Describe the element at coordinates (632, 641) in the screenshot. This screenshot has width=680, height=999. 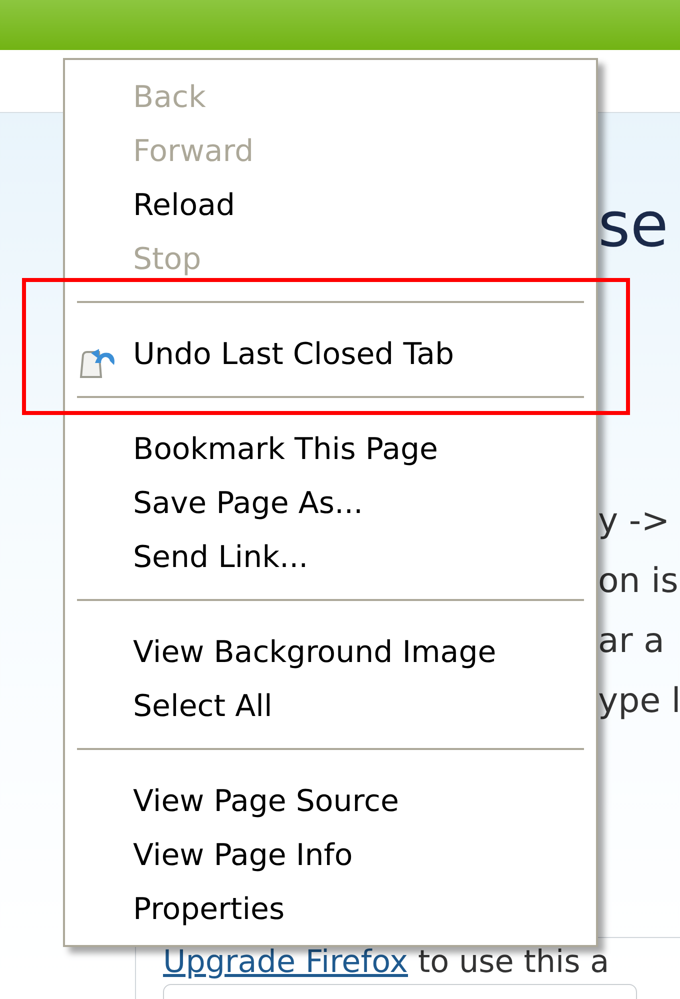
I see `body-text: ar a` at that location.